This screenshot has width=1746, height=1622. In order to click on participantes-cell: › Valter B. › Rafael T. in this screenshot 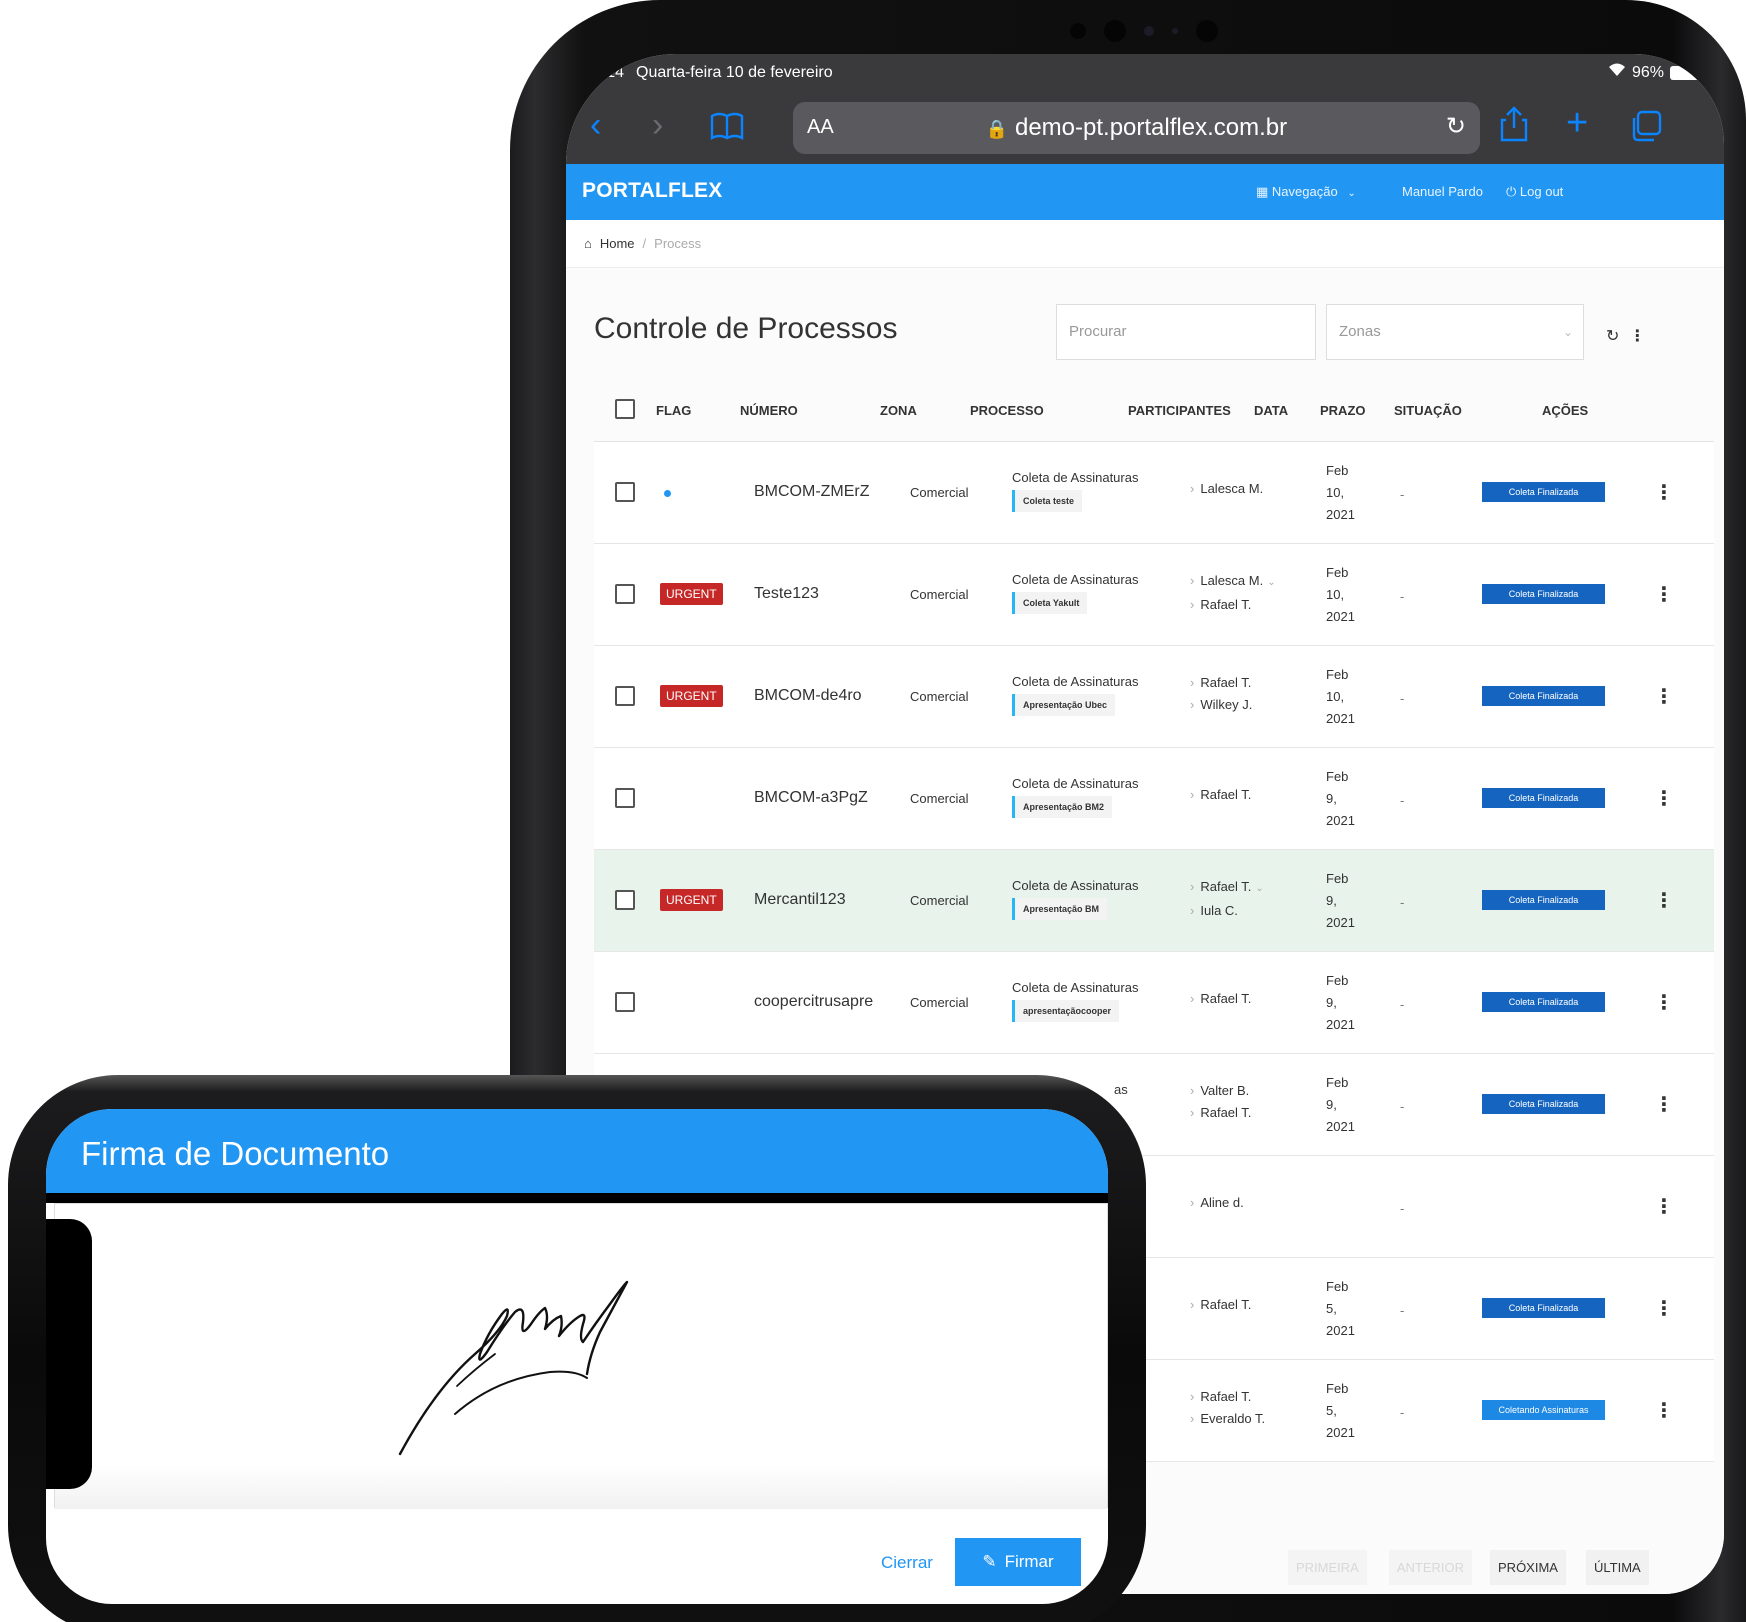, I will do `click(1220, 1102)`.